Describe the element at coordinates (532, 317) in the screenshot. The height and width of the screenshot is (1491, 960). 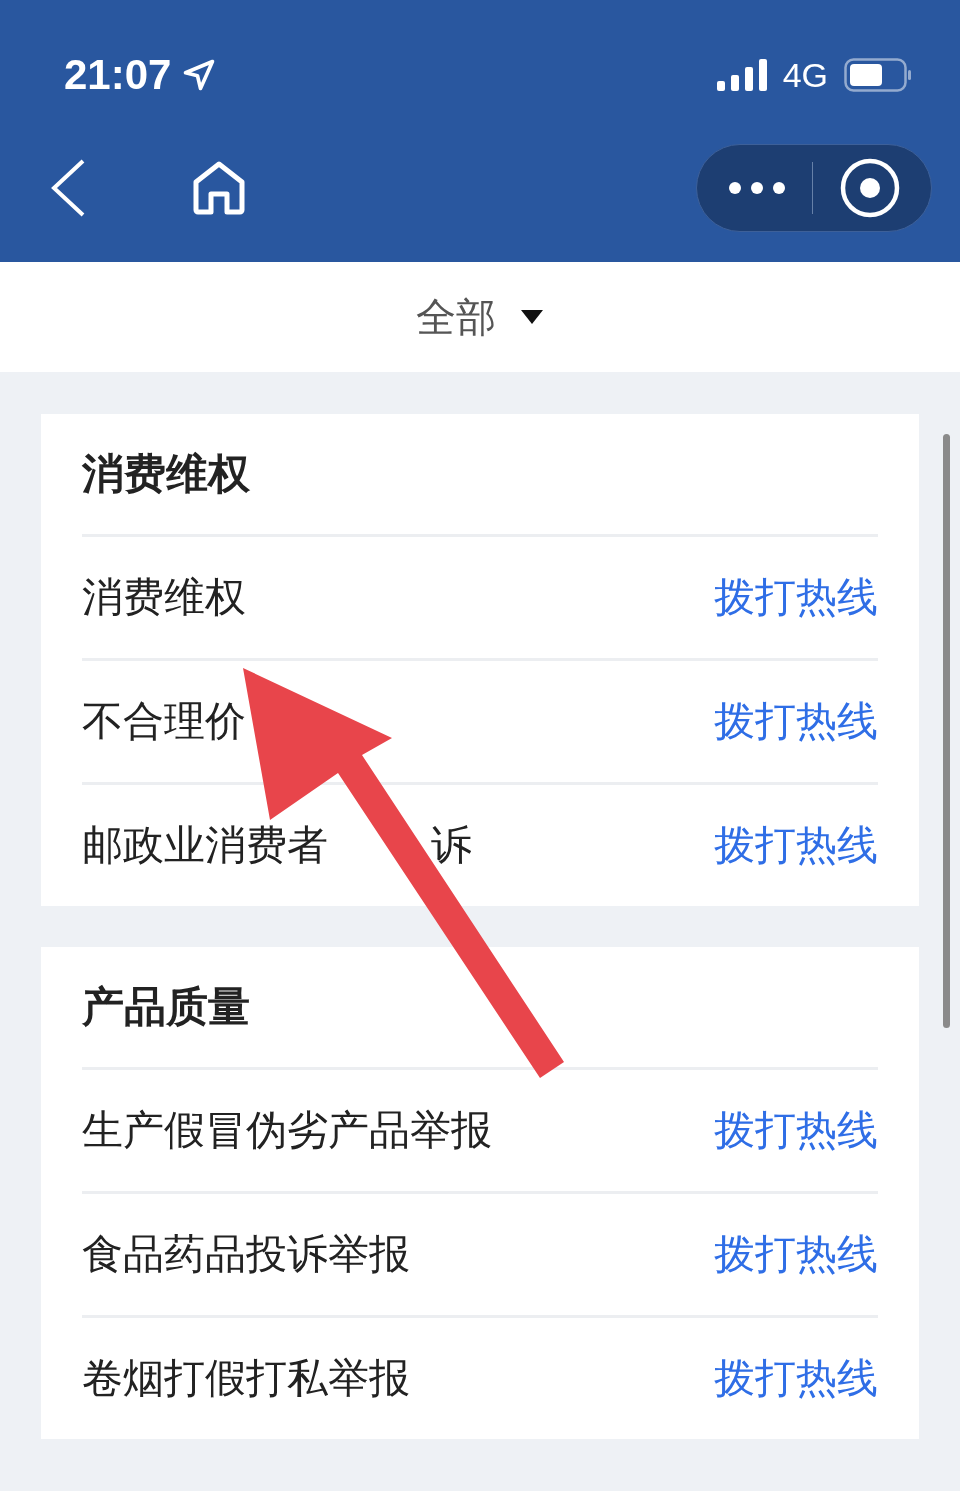
I see `dropdown-caret-icon` at that location.